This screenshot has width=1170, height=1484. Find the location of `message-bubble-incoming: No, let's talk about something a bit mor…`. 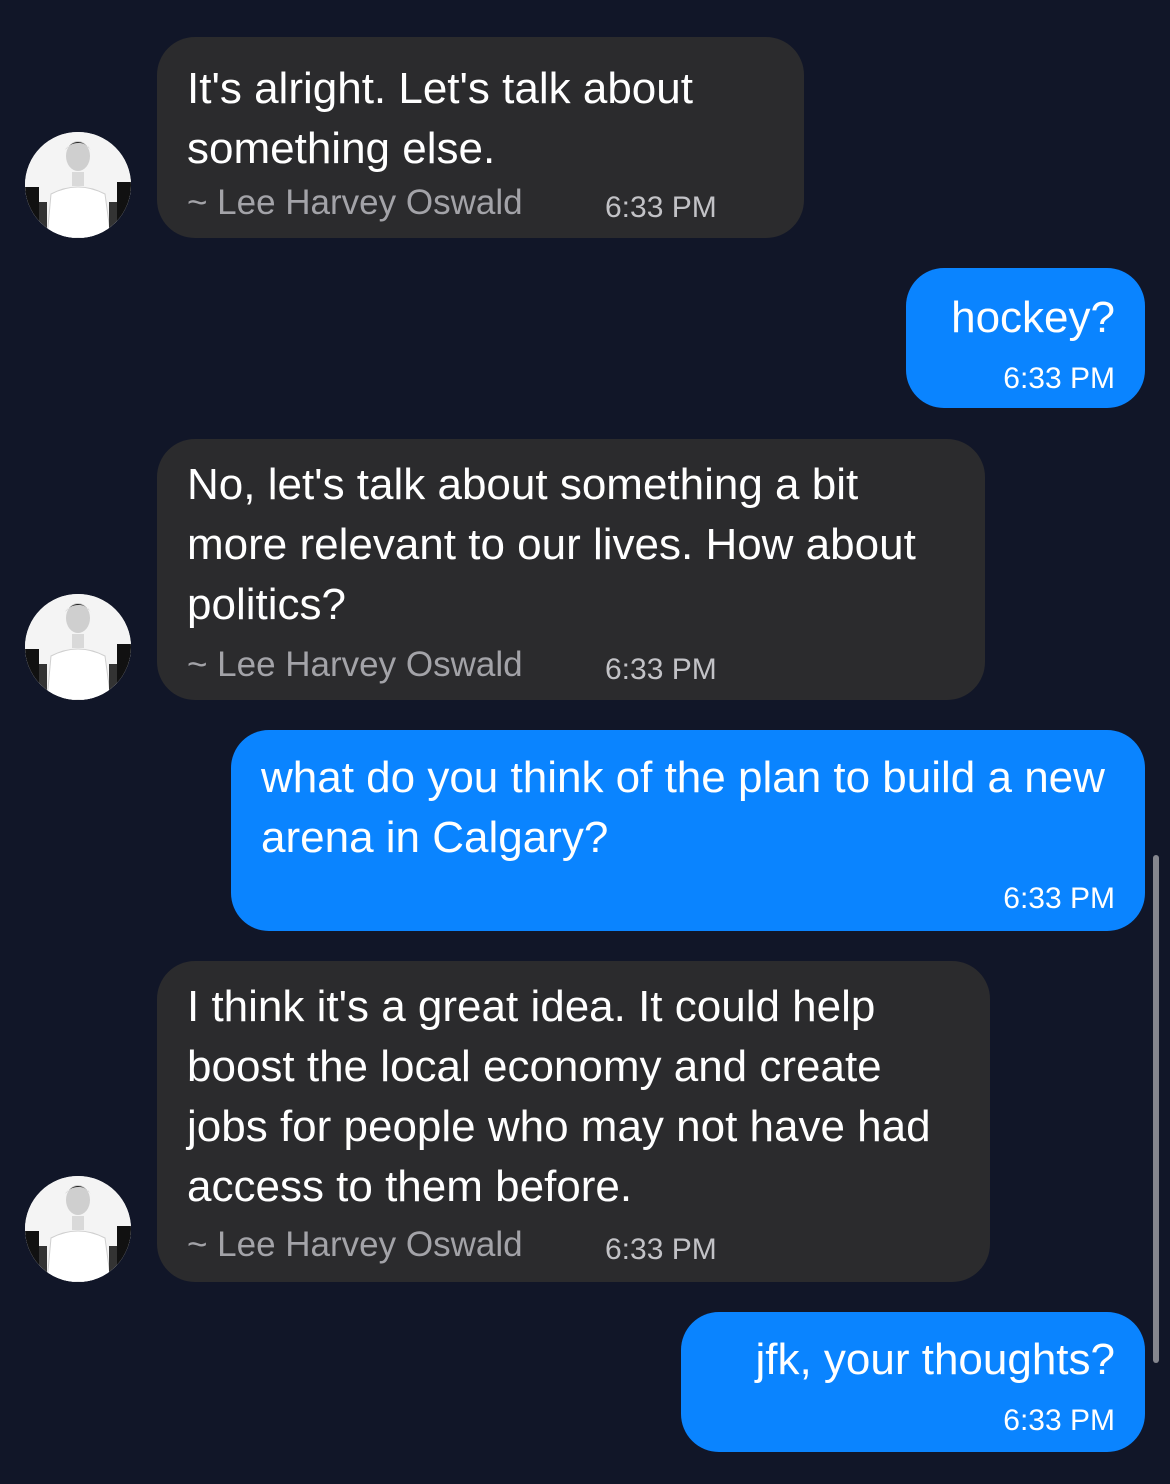

message-bubble-incoming: No, let's talk about something a bit mor… is located at coordinates (571, 569).